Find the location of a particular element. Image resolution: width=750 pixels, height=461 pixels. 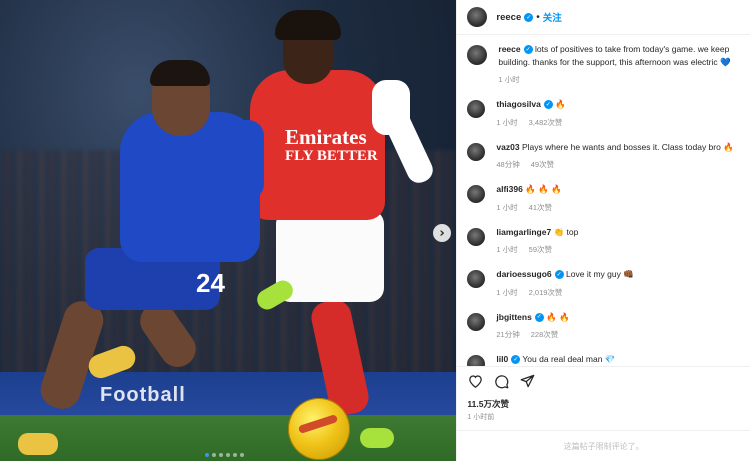

commenter-username: alfi396 is located at coordinates (509, 189).